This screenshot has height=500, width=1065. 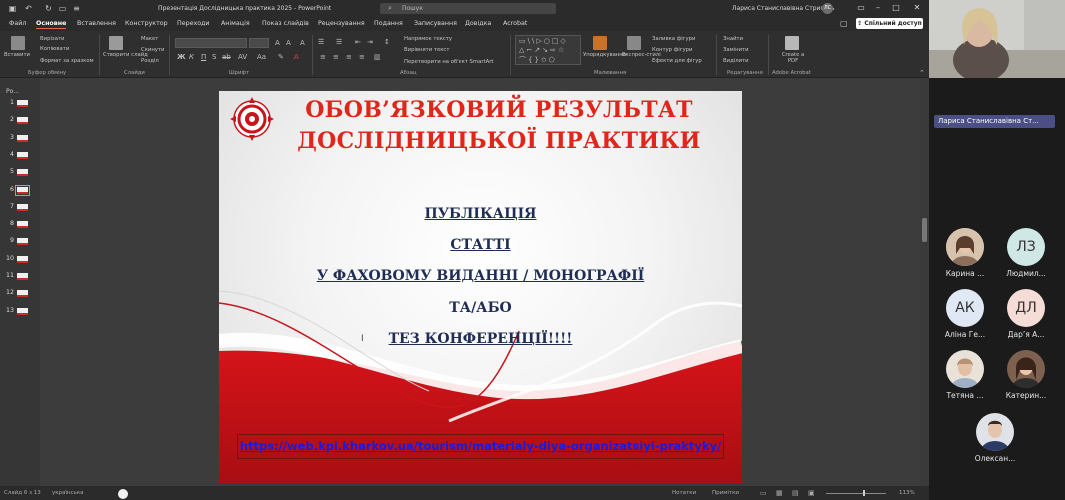 What do you see at coordinates (116, 43) in the screenshot?
I see `new-slide-icon` at bounding box center [116, 43].